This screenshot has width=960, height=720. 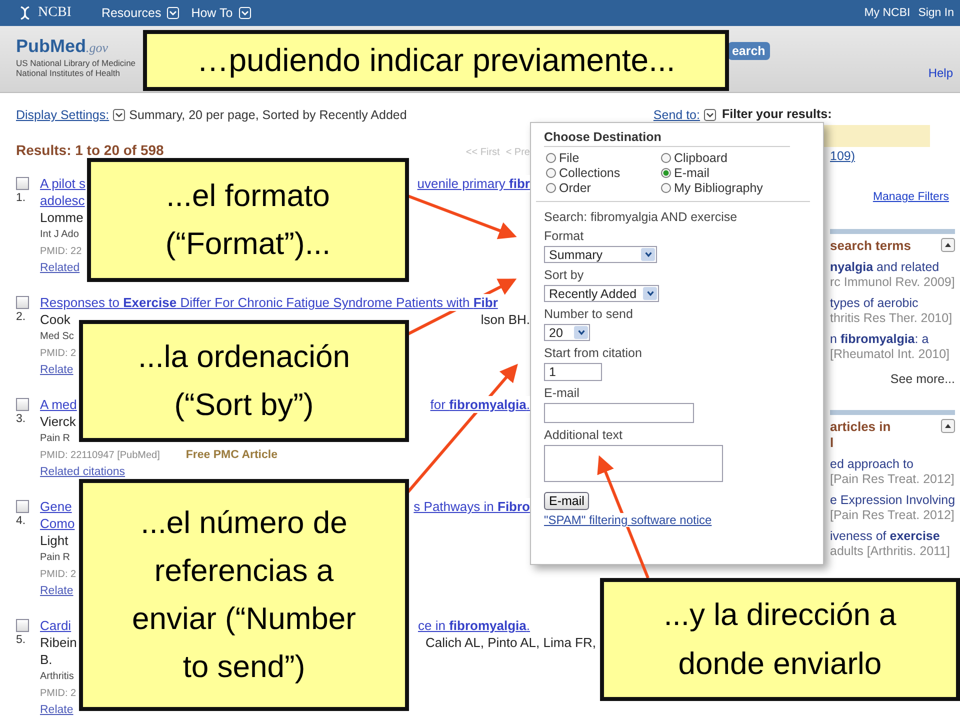 I want to click on filter-heading: Filter your results:, so click(x=777, y=114).